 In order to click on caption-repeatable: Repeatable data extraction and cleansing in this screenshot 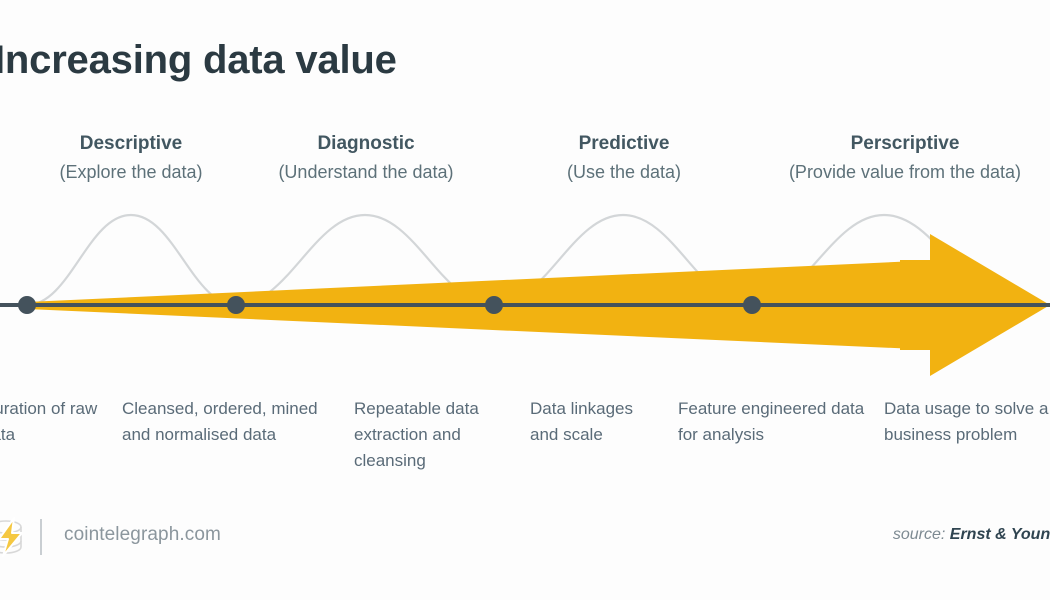, I will do `click(416, 434)`.